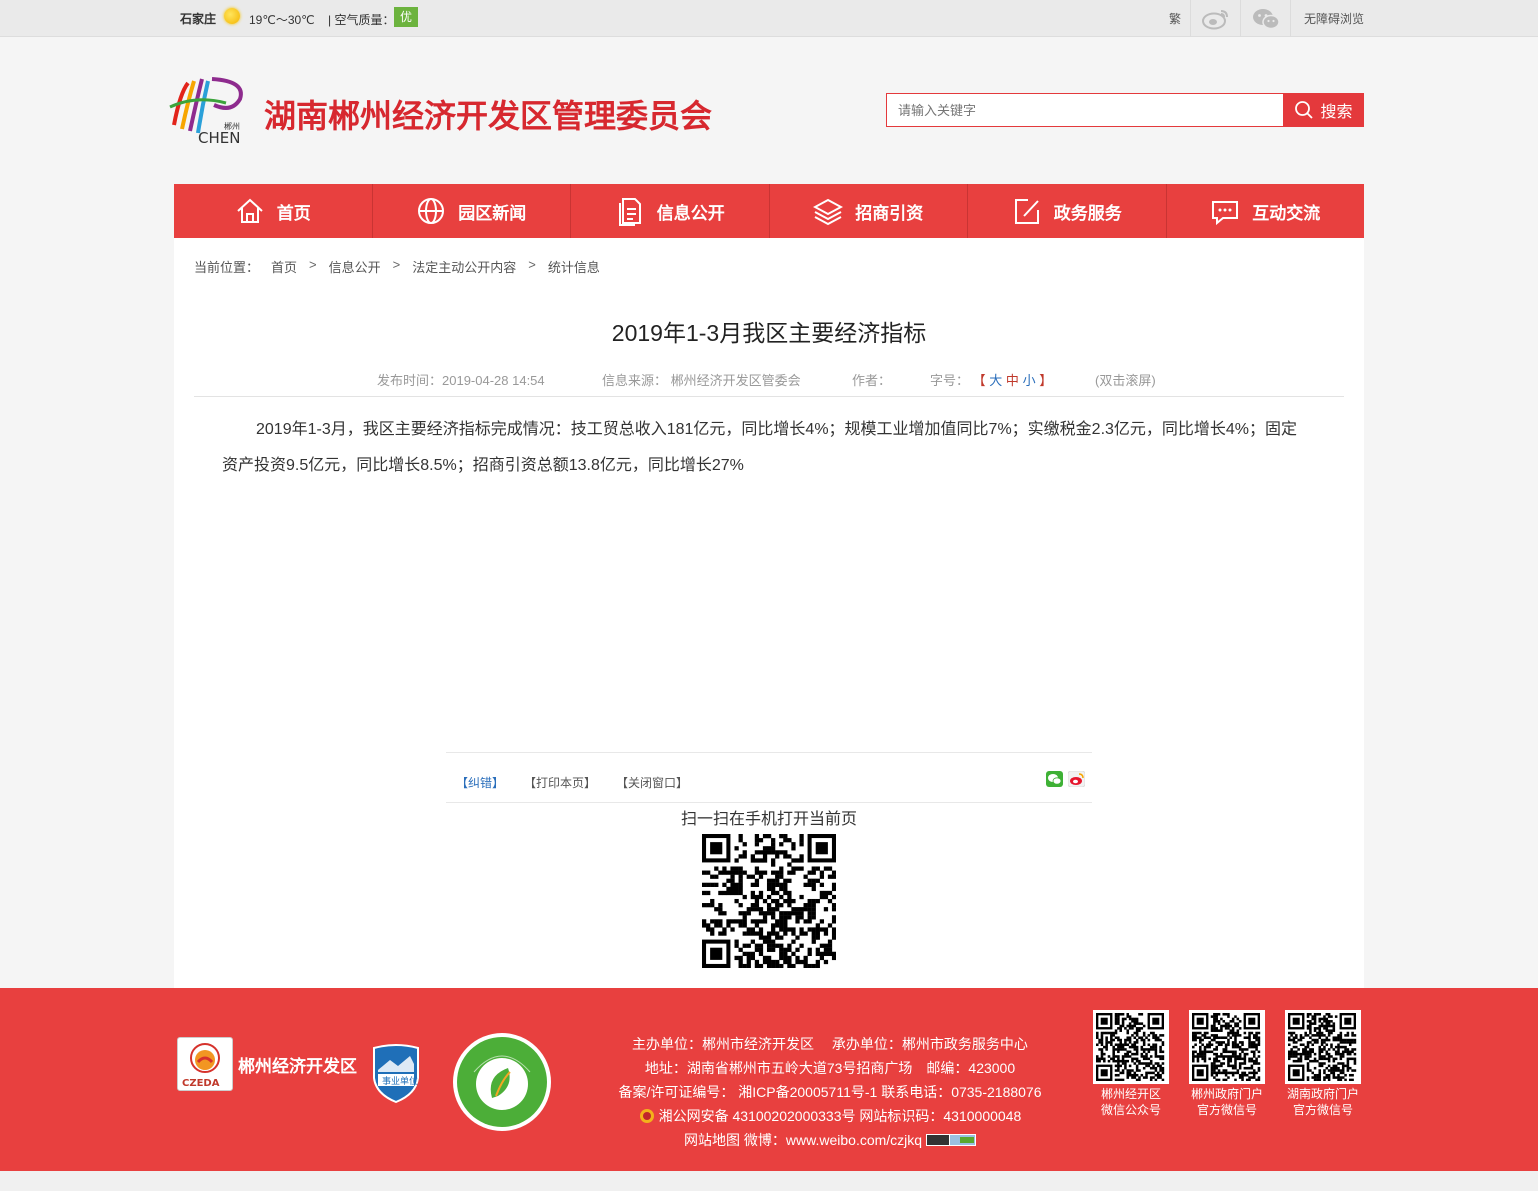  What do you see at coordinates (293, 213) in the screenshot?
I see `nav-label: 首页` at bounding box center [293, 213].